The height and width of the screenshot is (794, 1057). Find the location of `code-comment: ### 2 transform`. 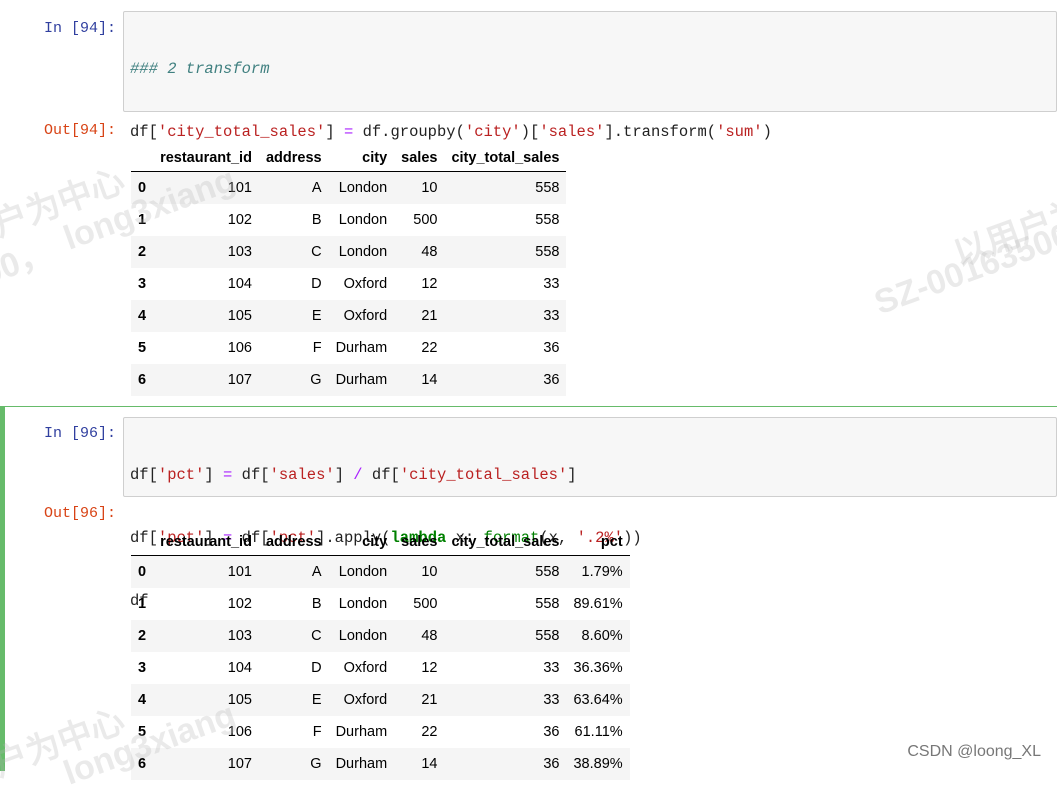

code-comment: ### 2 transform is located at coordinates (200, 69).